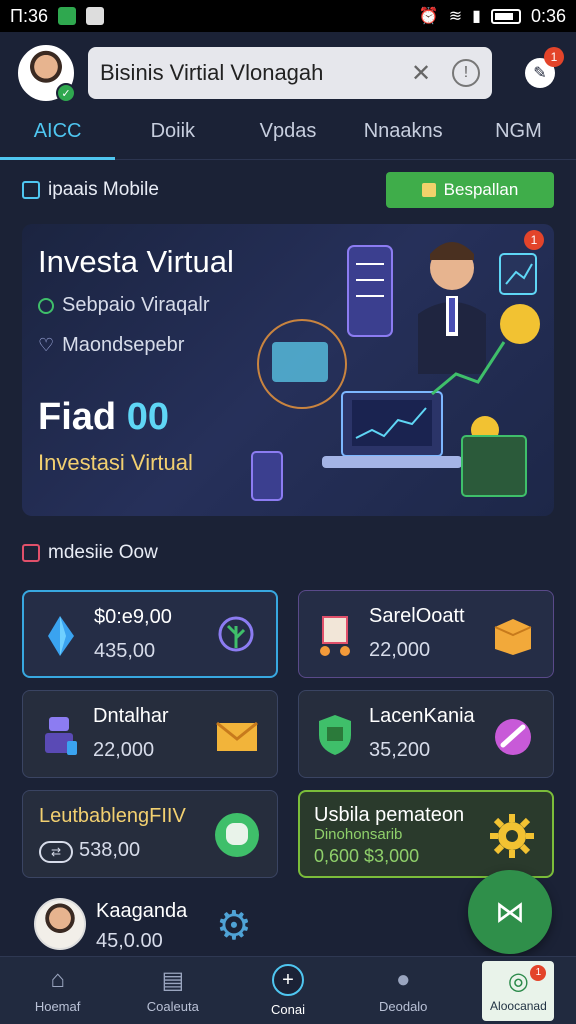 This screenshot has height=1024, width=576. I want to click on card-5-value-row: ⇄ 538,00, so click(89, 851).